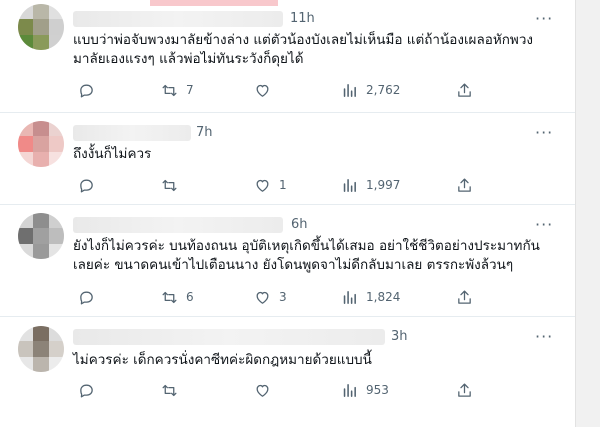 The width and height of the screenshot is (600, 427). What do you see at coordinates (370, 185) in the screenshot?
I see `views-button: 1,997` at bounding box center [370, 185].